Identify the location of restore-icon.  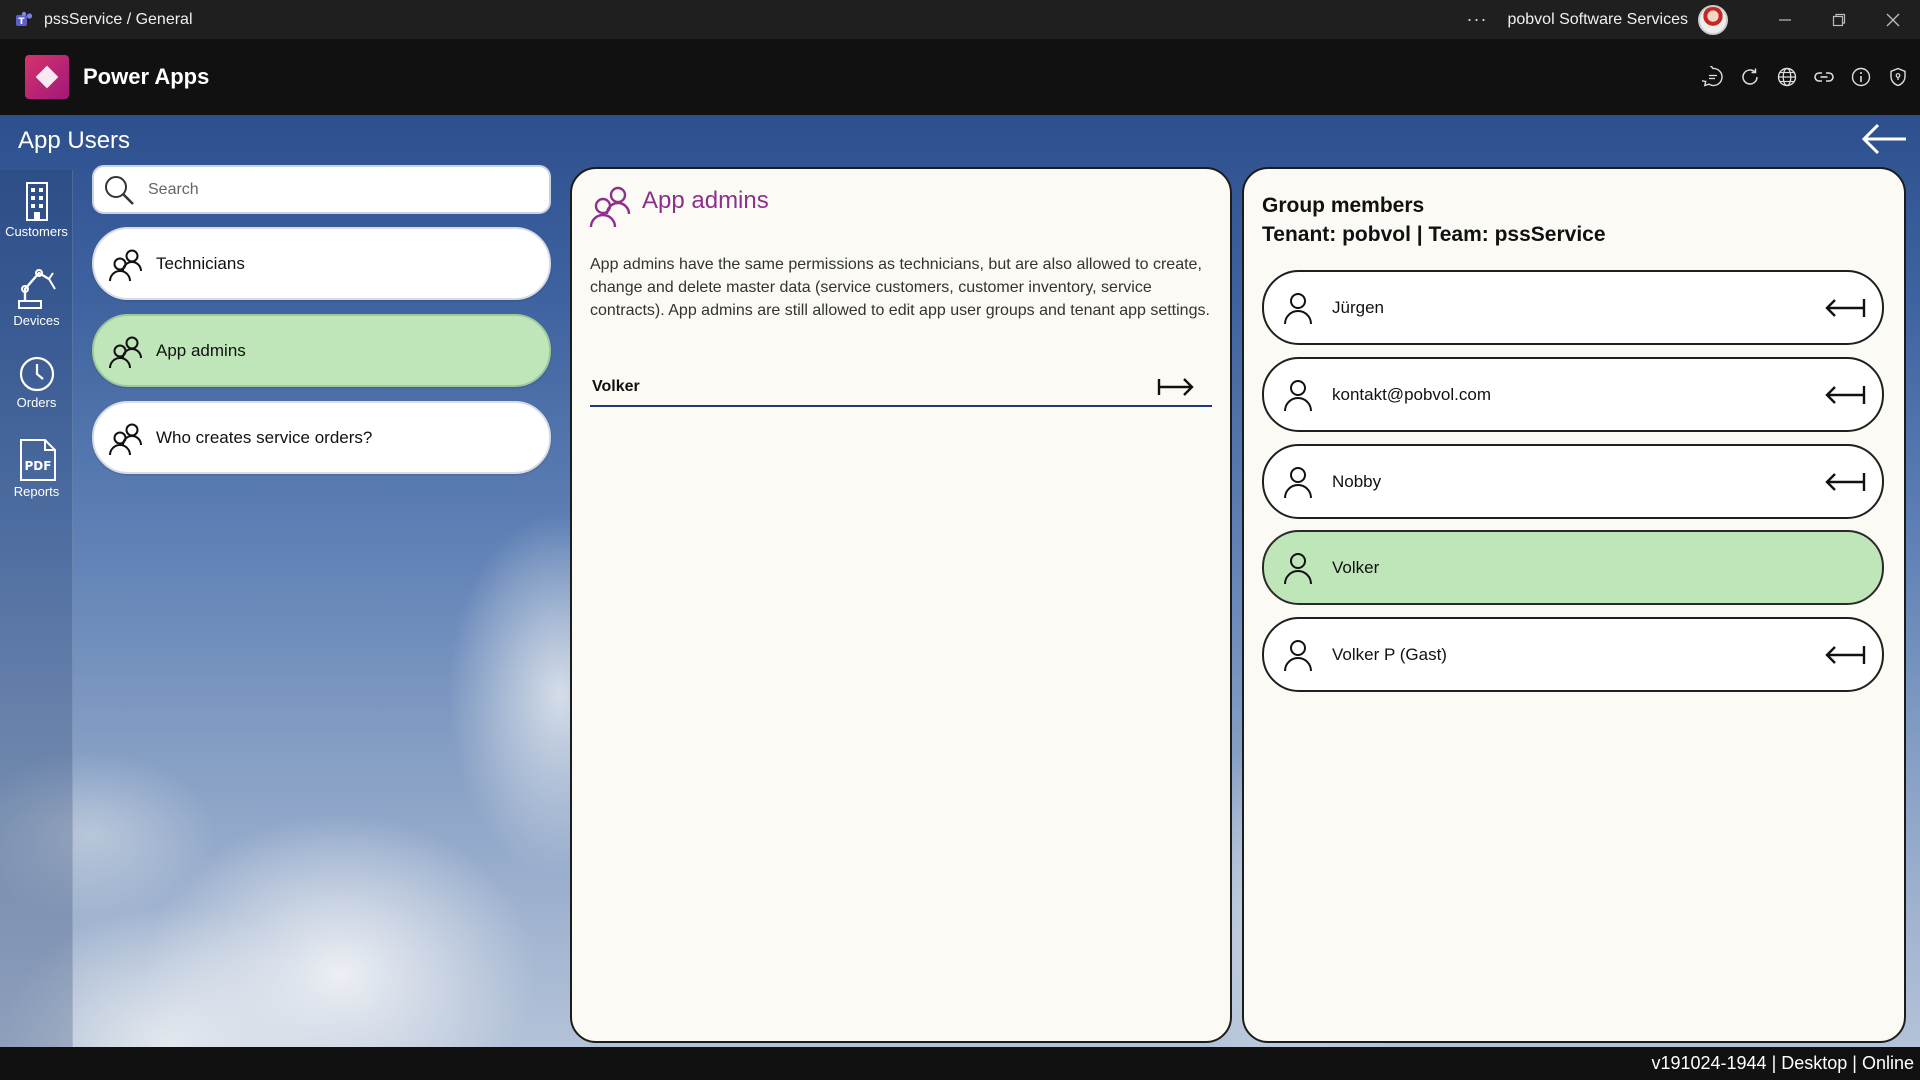
(1839, 19).